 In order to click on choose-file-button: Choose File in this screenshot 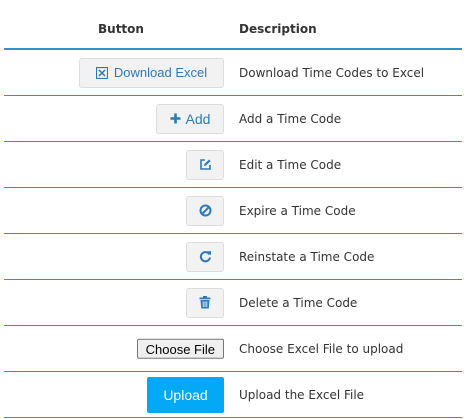, I will do `click(180, 348)`.